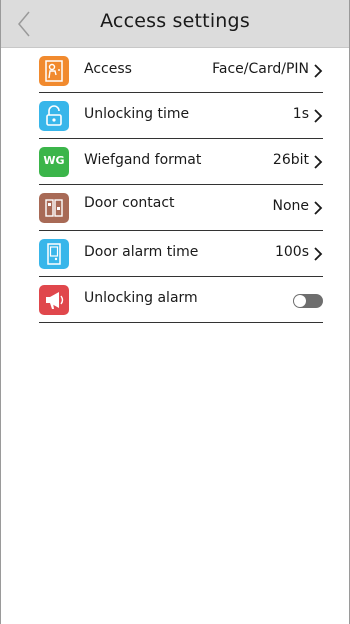  I want to click on setting-label: Access, so click(108, 69).